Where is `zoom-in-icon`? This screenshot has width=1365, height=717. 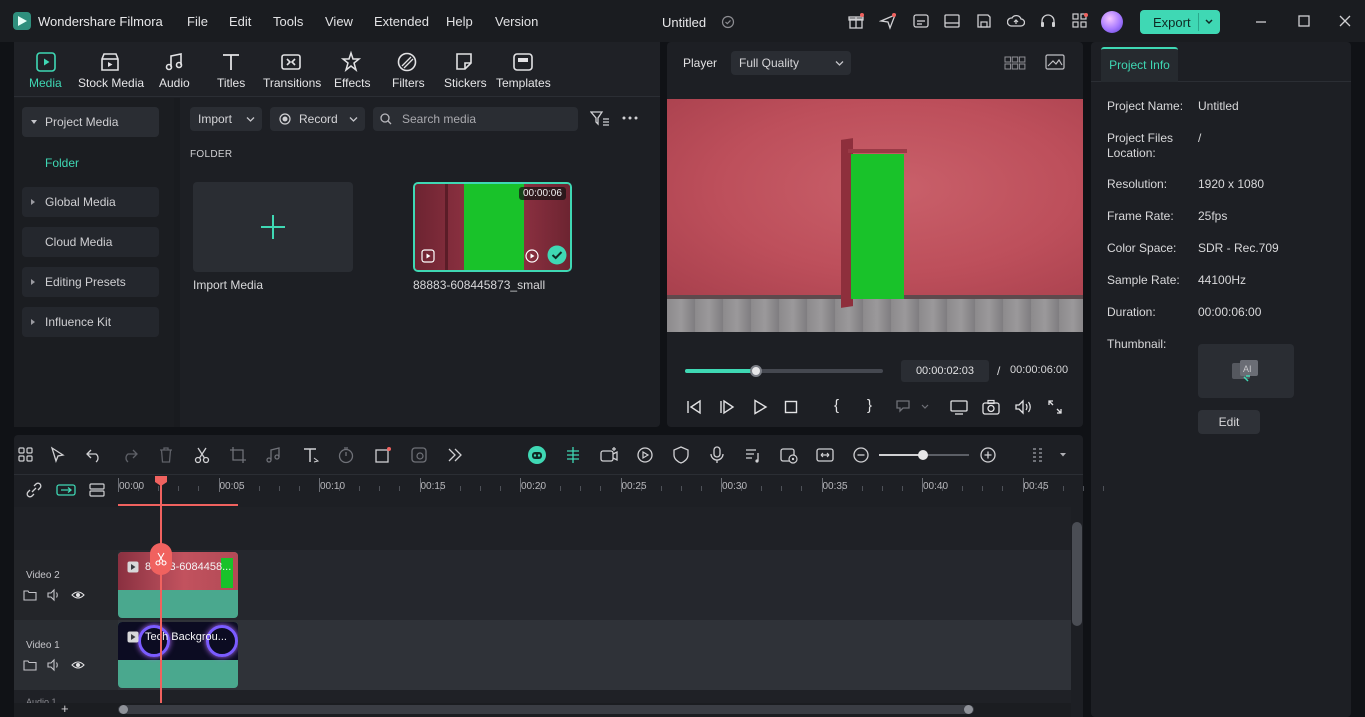 zoom-in-icon is located at coordinates (988, 455).